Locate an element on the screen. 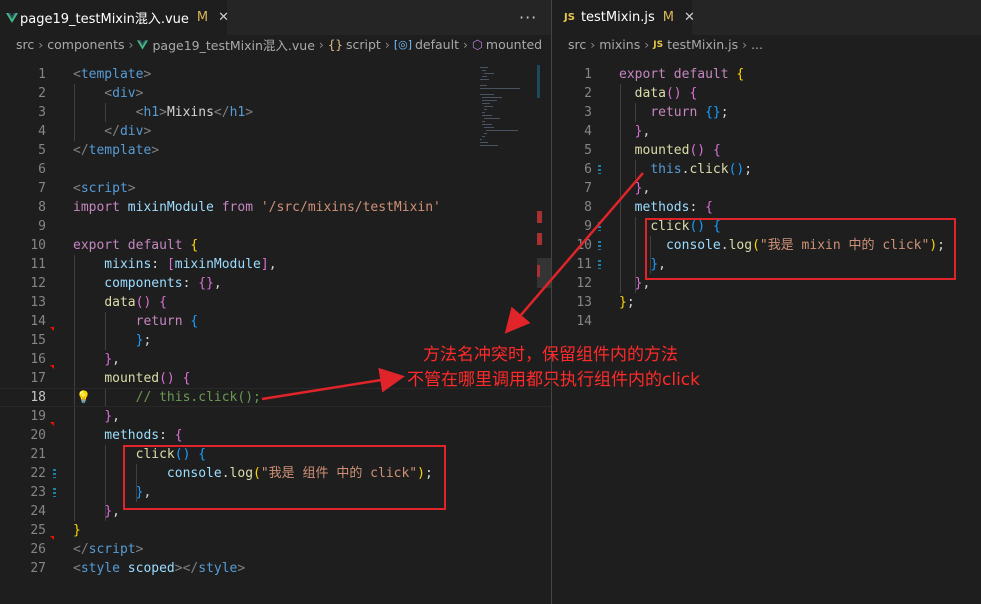 The width and height of the screenshot is (981, 604). annotation-line-1: 方法名冲突时，保留组件内的方法 is located at coordinates (550, 355).